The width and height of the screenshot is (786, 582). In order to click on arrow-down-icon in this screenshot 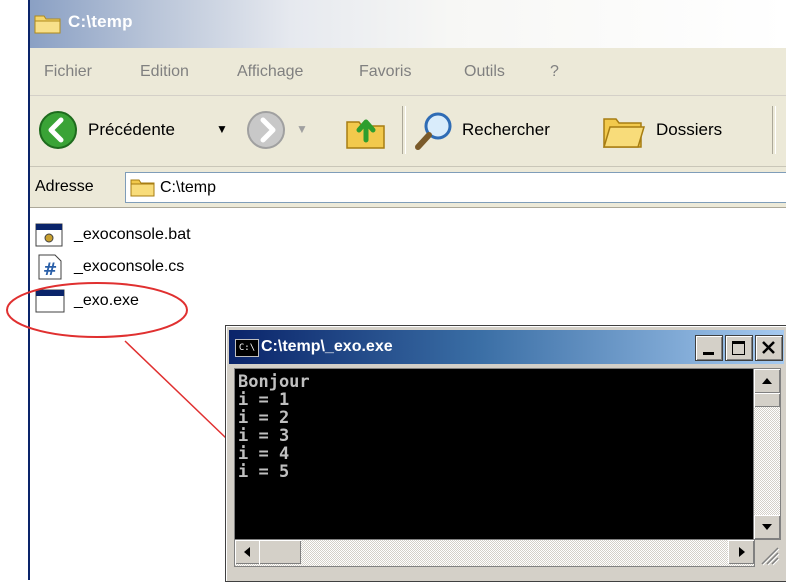, I will do `click(767, 527)`.